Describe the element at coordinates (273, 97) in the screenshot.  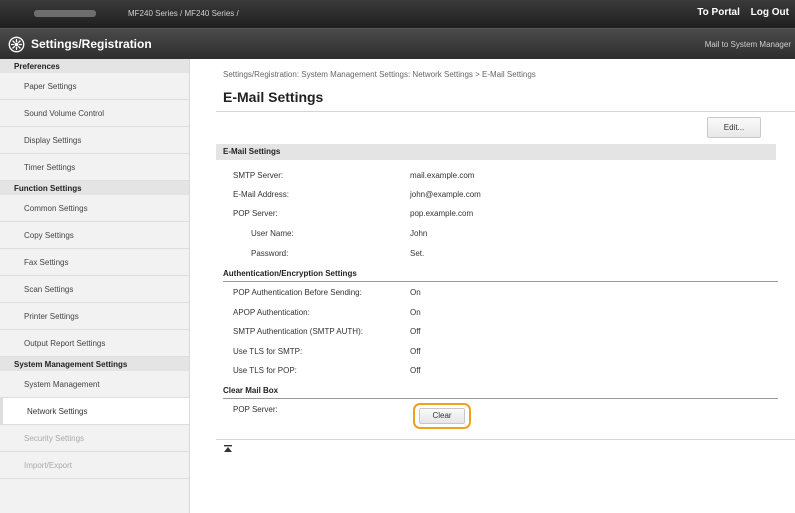
I see `page-title: E-Mail Settings` at that location.